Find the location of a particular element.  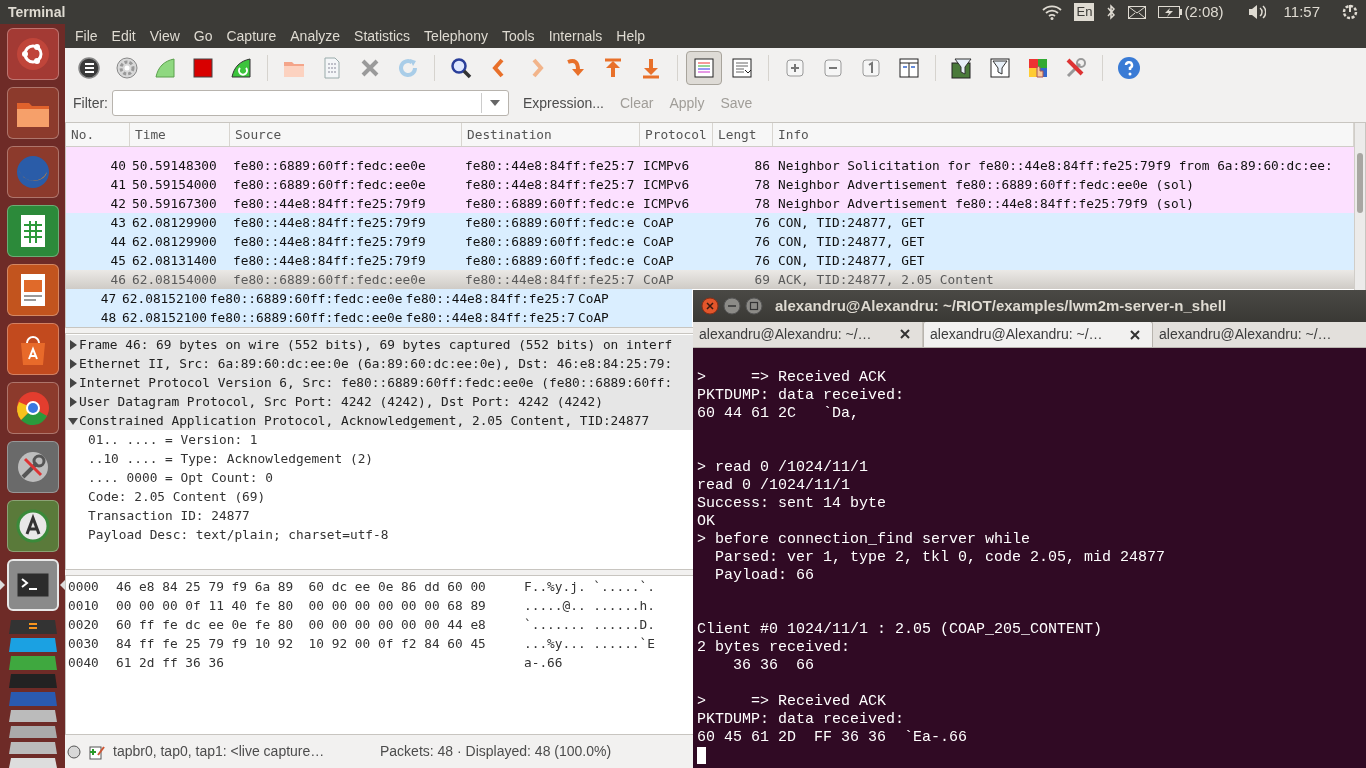

menu-item: Go is located at coordinates (203, 36).